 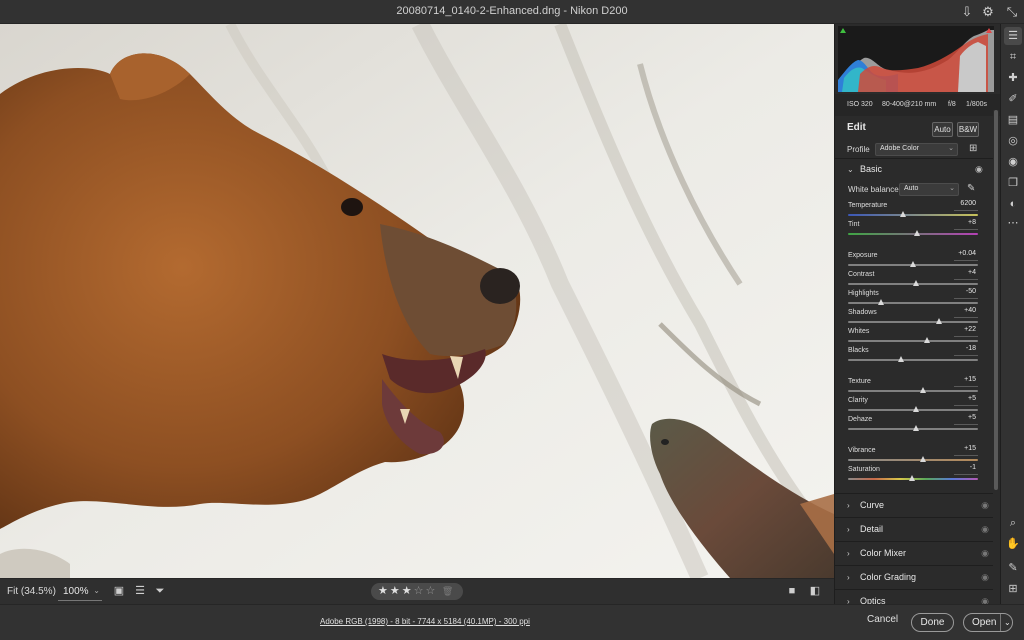 I want to click on slider-value-input: +22, so click(x=966, y=331).